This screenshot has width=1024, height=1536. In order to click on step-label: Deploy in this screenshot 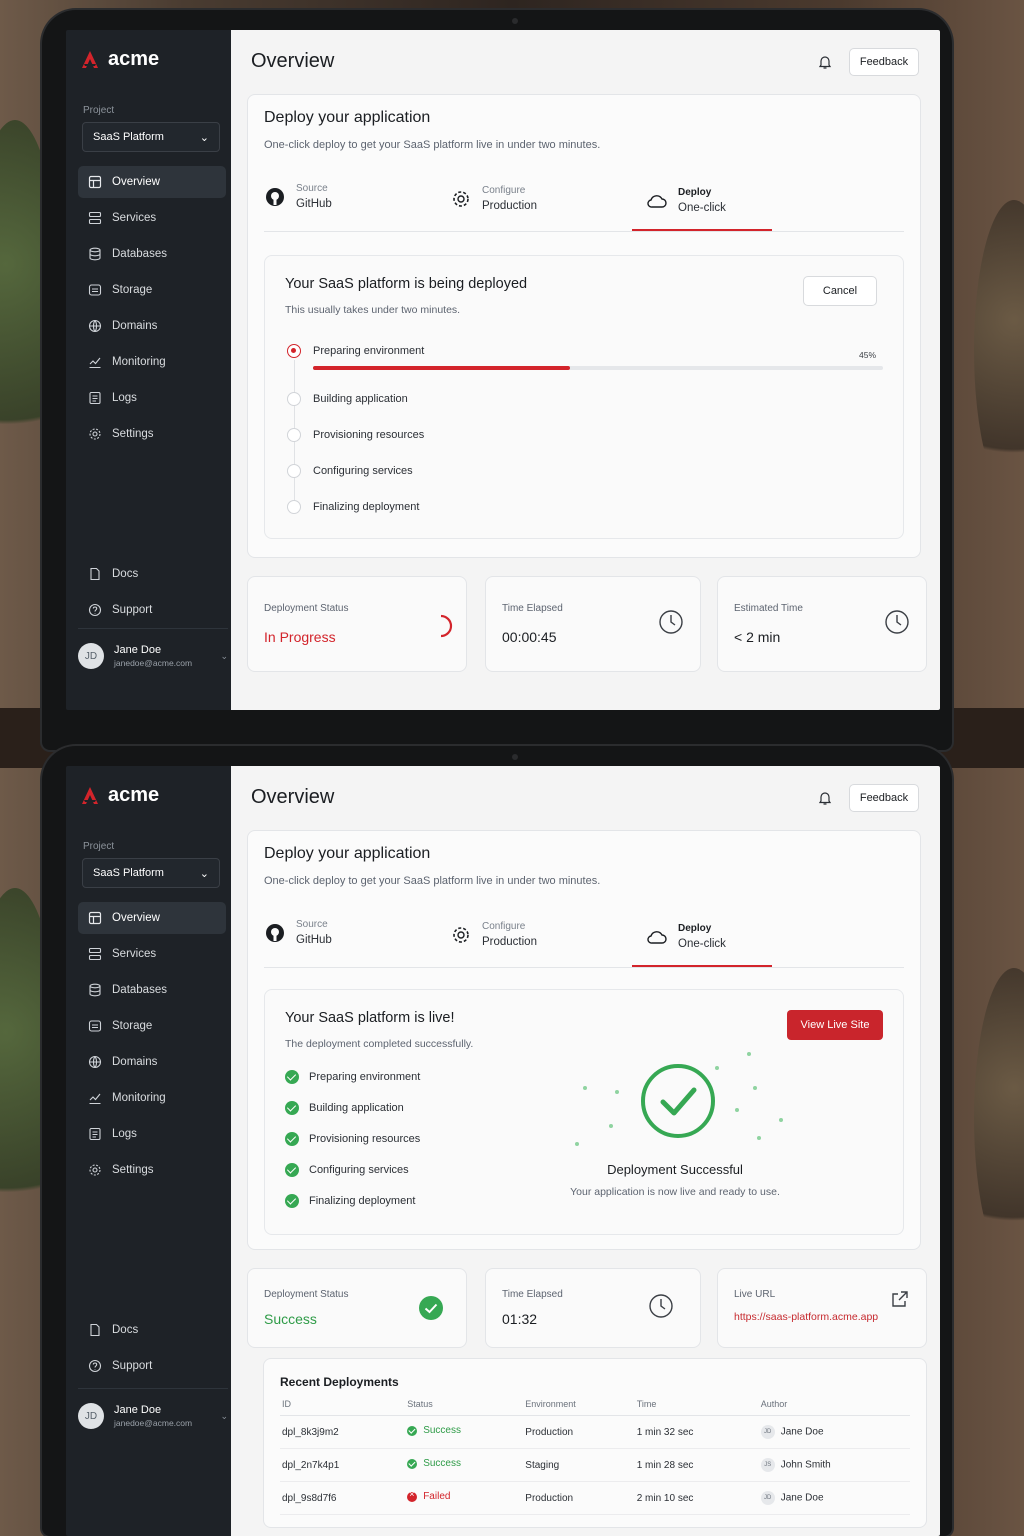, I will do `click(695, 928)`.